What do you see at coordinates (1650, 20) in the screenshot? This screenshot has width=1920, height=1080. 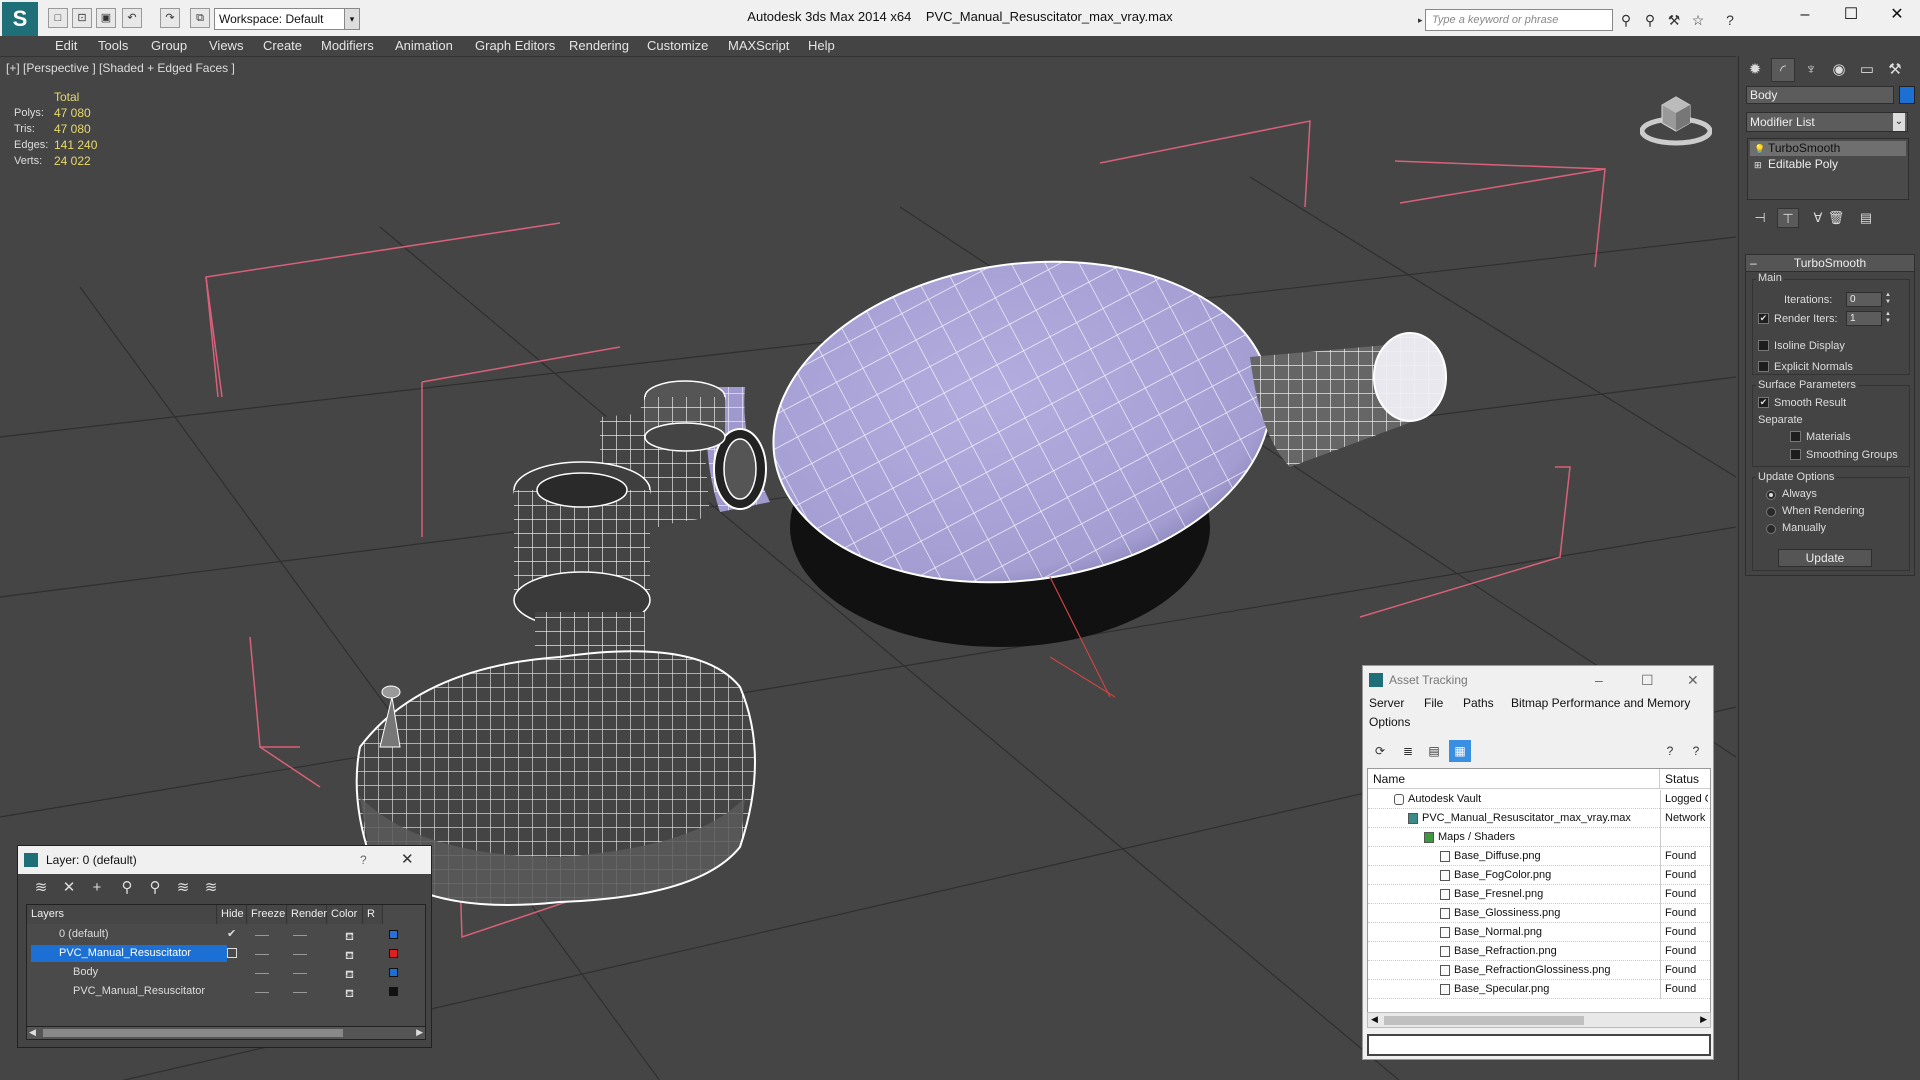 I see `subscription-icon: ⚲` at bounding box center [1650, 20].